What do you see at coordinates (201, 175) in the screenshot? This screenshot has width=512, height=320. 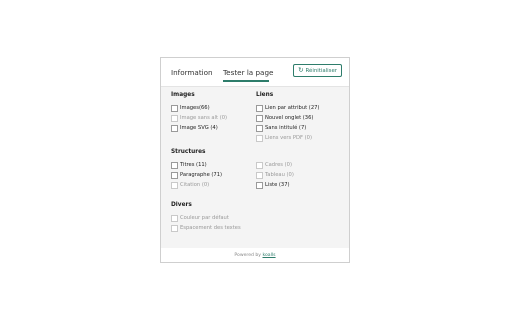 I see `checkbox-label: Paragraphe (71)` at bounding box center [201, 175].